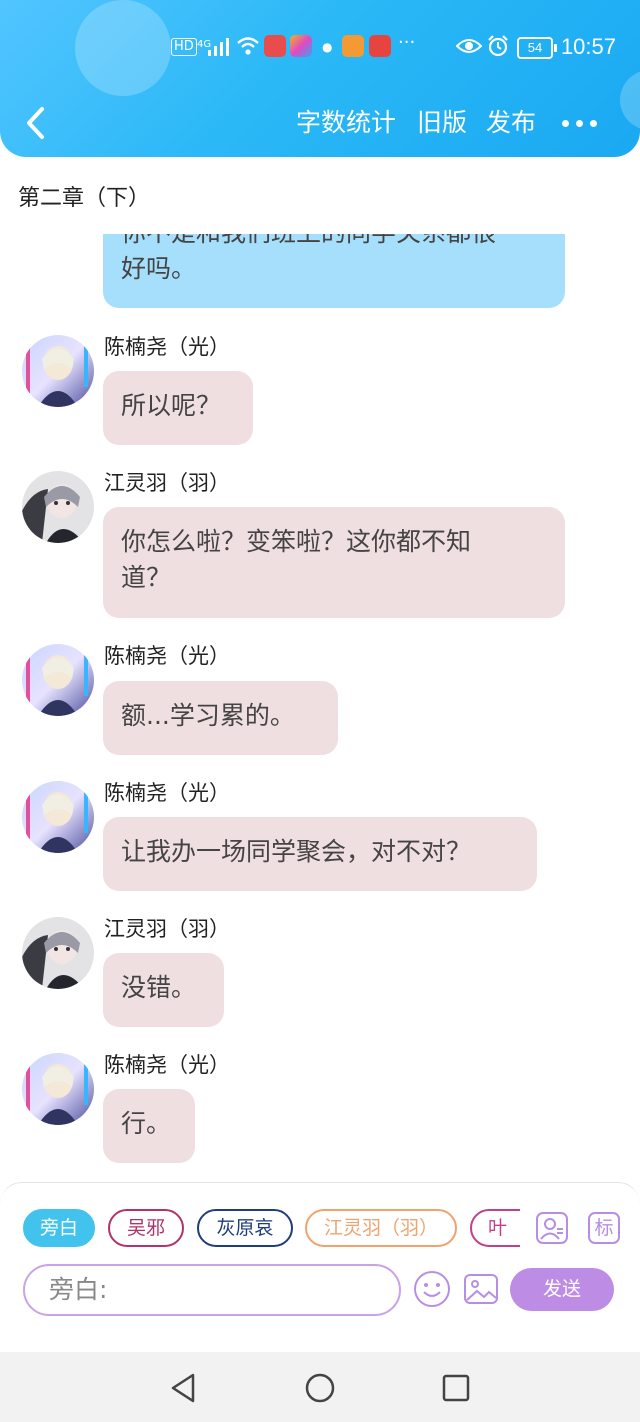 Image resolution: width=640 pixels, height=1422 pixels. I want to click on message-bubble: 你怎么啦？变笨啦？这你都不知 道？, so click(334, 562).